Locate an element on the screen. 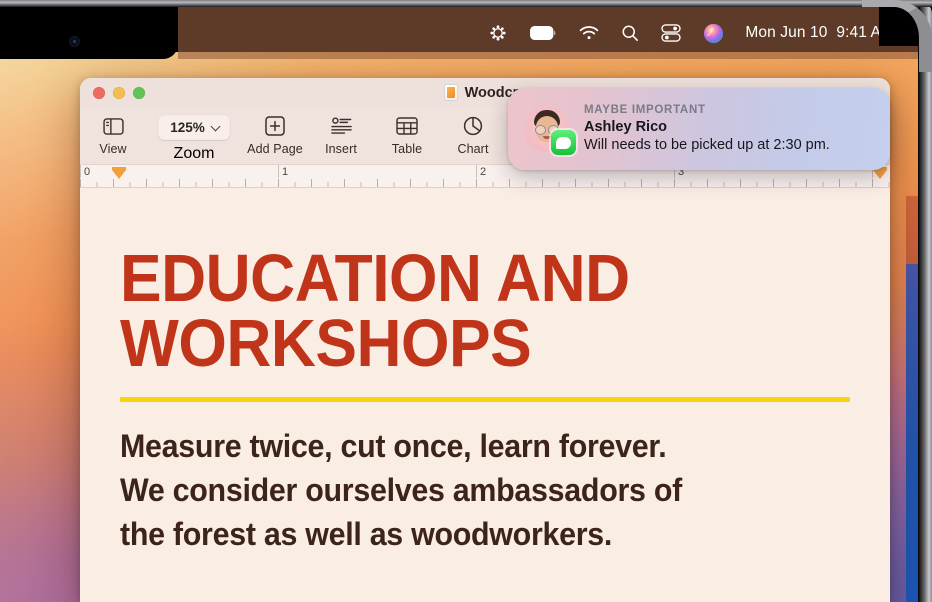 This screenshot has height=602, width=932. ruler-number: 1 is located at coordinates (285, 172).